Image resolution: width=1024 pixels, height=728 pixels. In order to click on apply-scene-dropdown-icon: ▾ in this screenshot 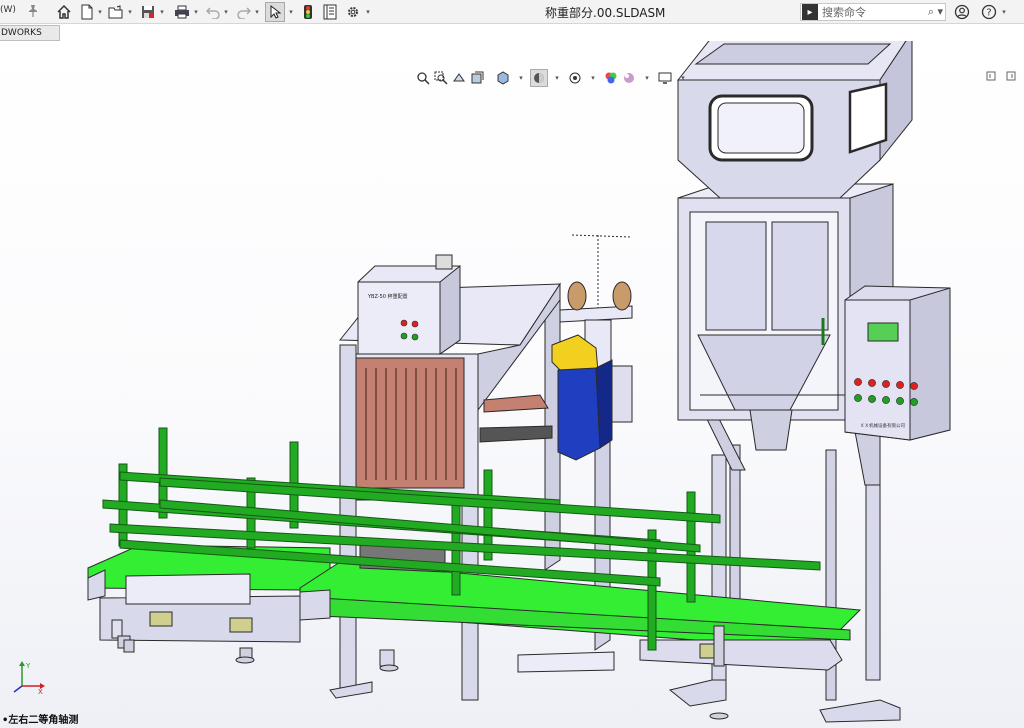, I will do `click(647, 78)`.